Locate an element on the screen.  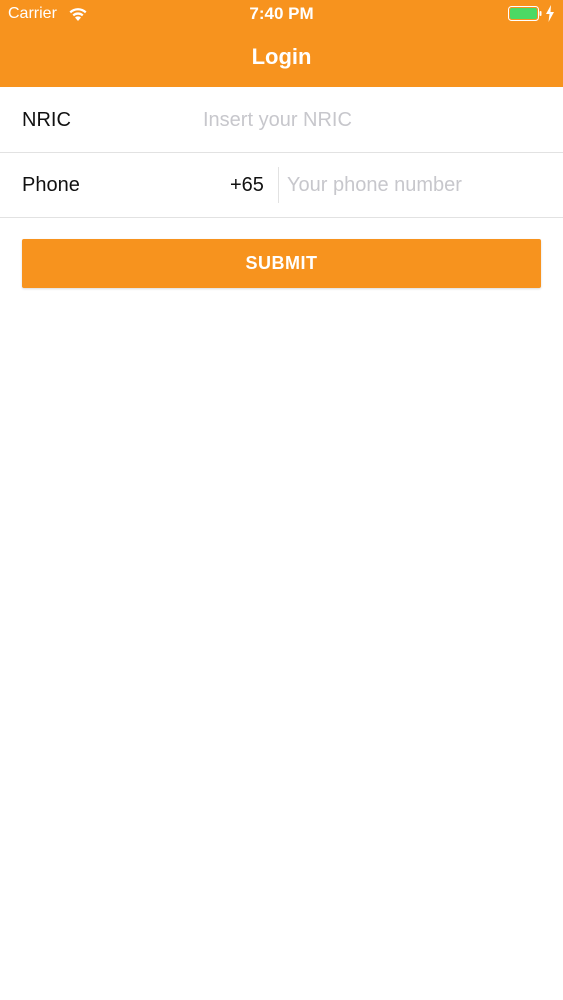
status-time: 7:40 PM is located at coordinates (281, 13).